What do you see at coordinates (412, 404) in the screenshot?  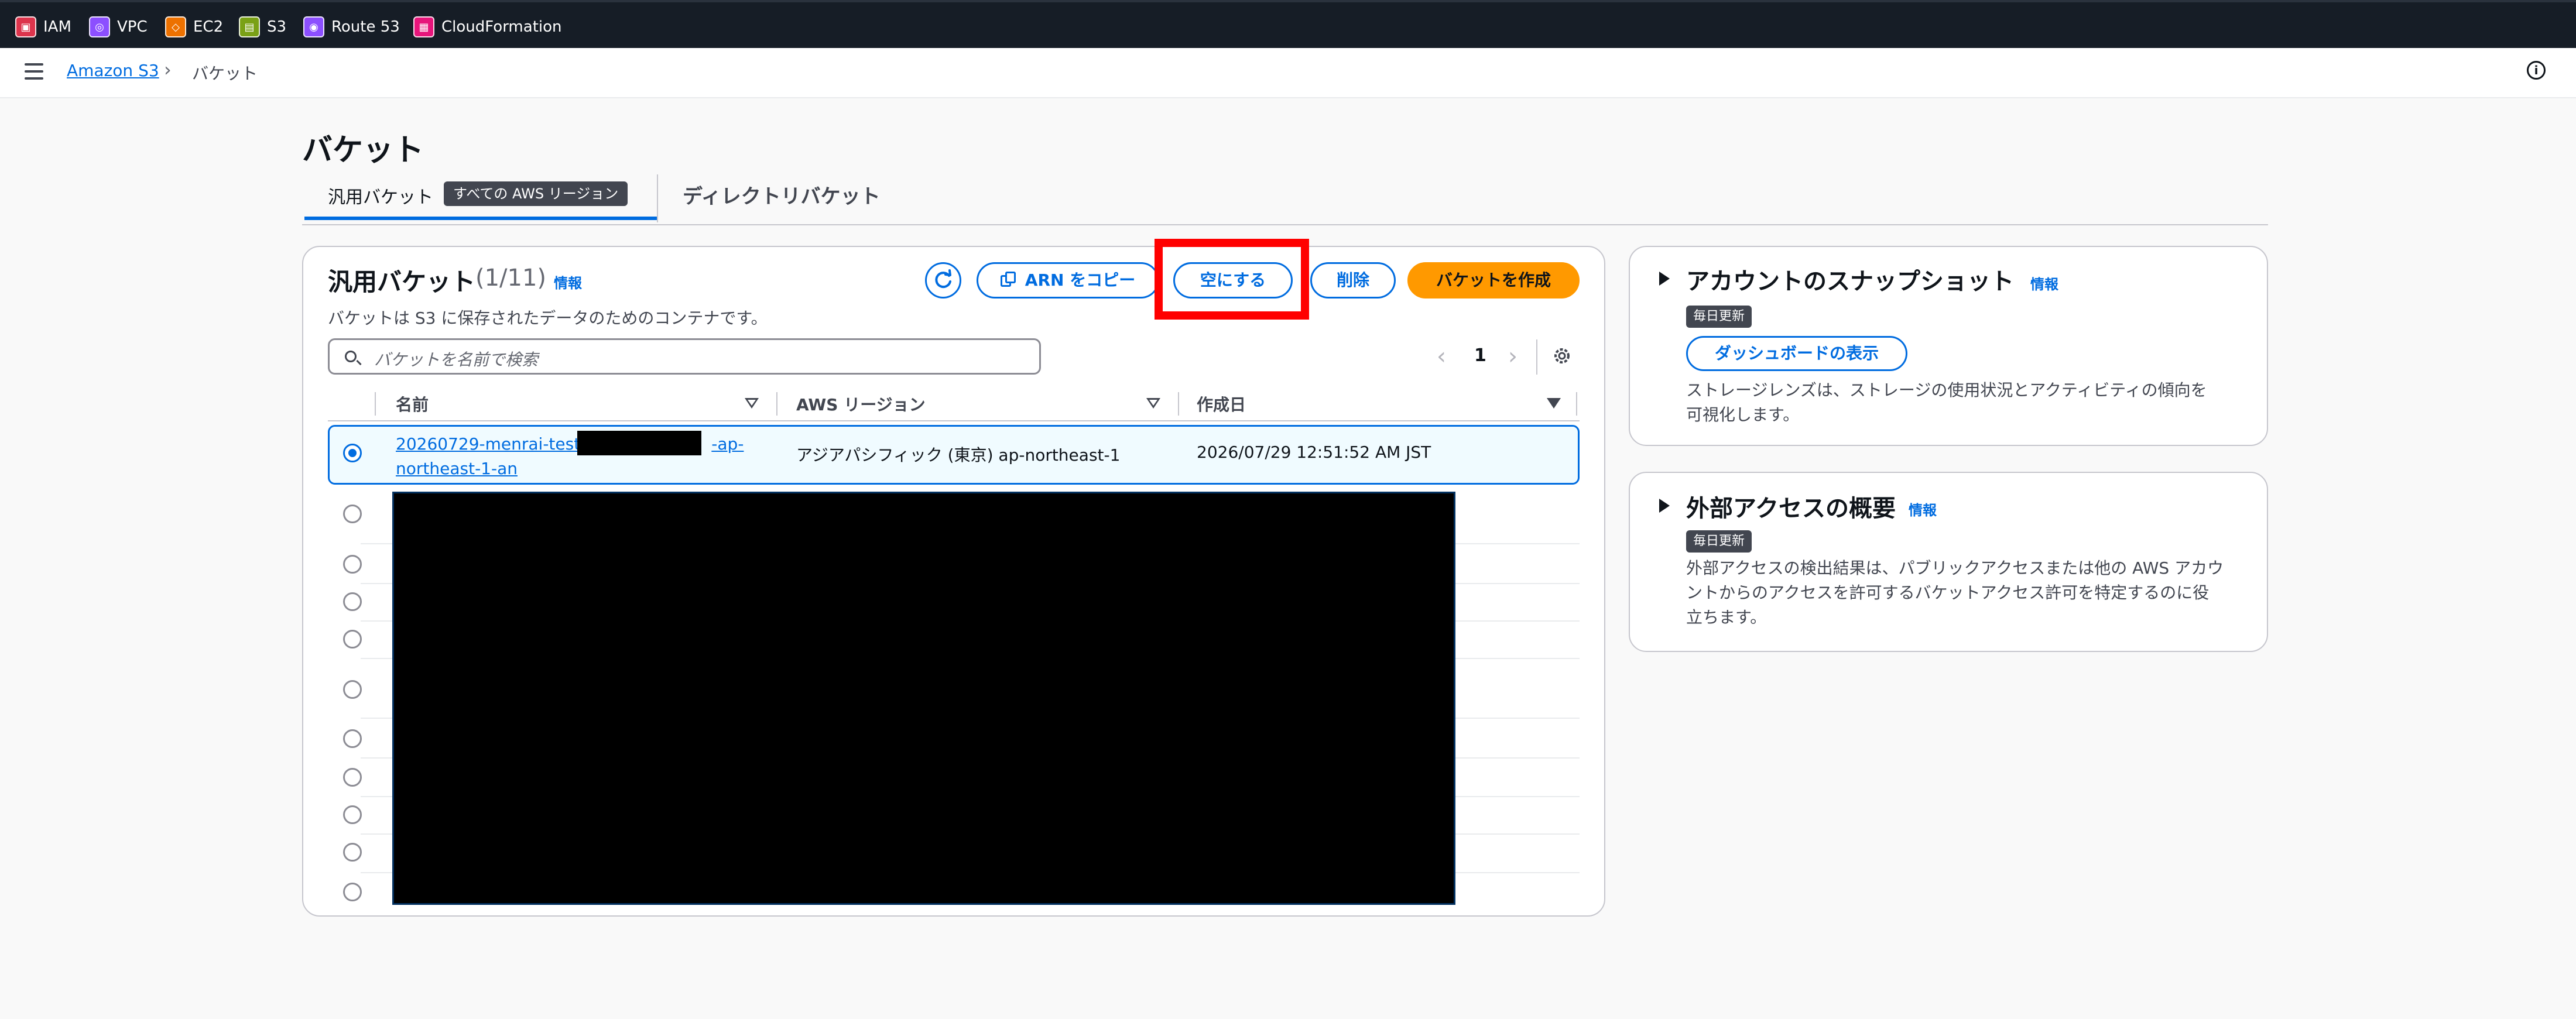 I see `column-header-name: 名前` at bounding box center [412, 404].